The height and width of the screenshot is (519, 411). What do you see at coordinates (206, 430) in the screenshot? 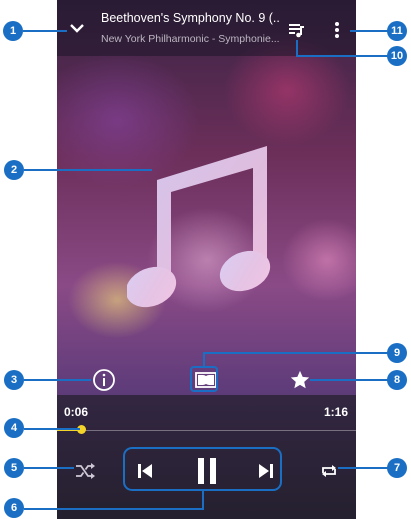
I see `seek-bar` at bounding box center [206, 430].